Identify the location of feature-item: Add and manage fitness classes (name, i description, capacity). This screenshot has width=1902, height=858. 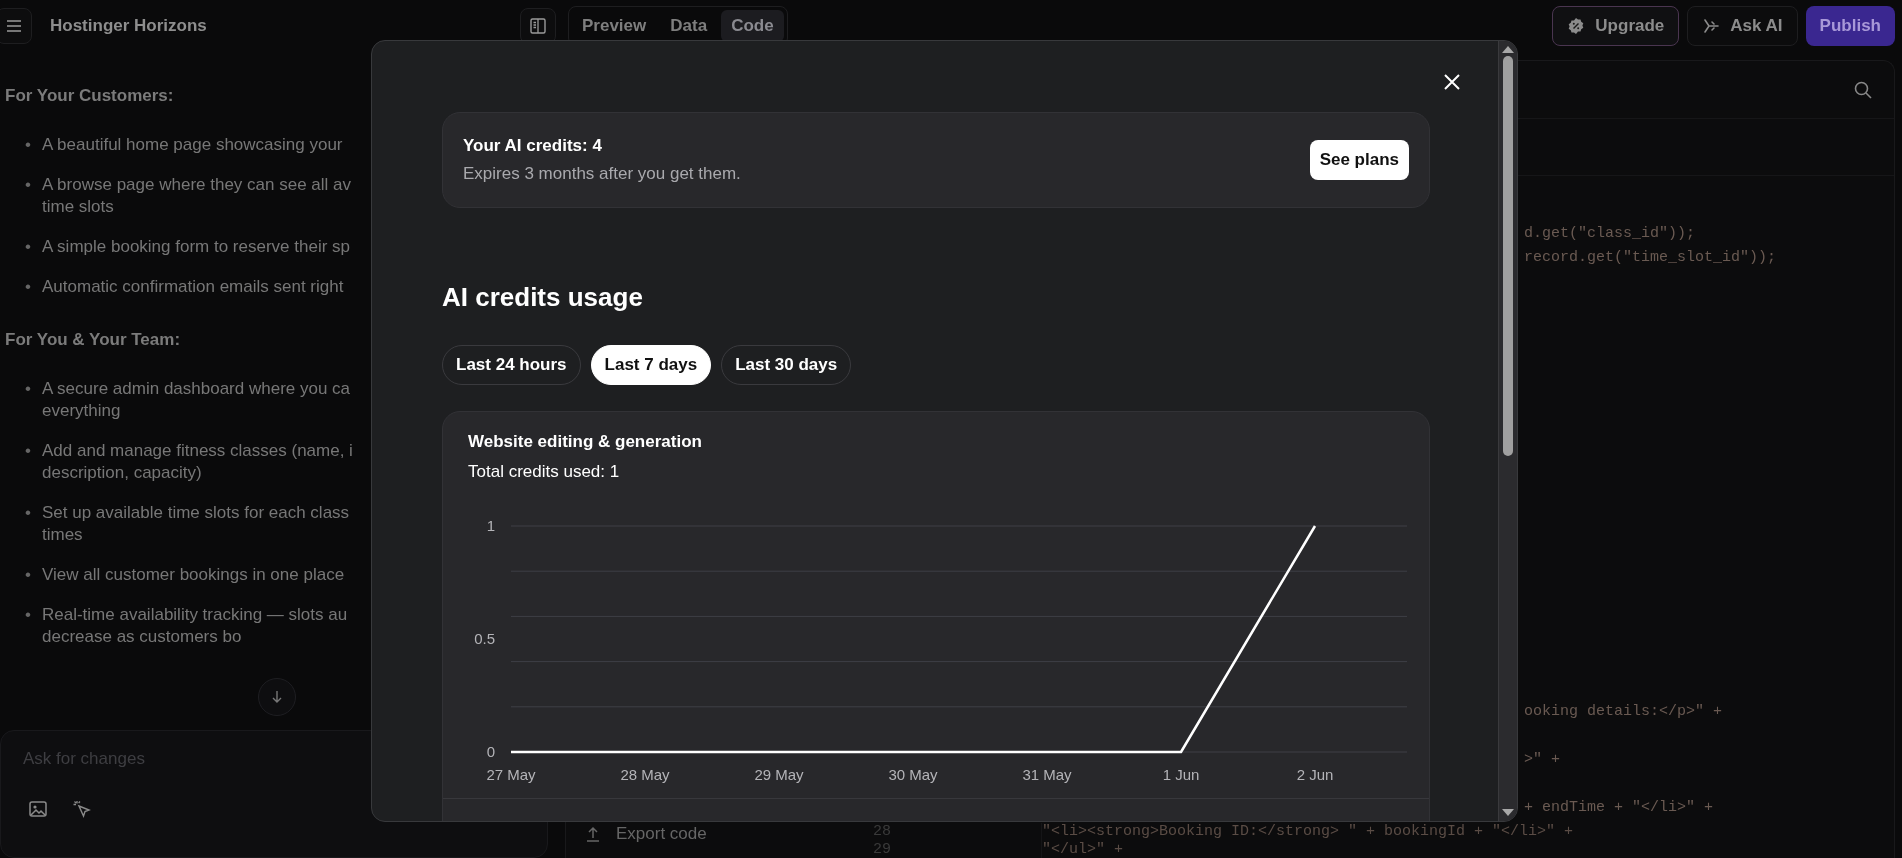
(198, 462).